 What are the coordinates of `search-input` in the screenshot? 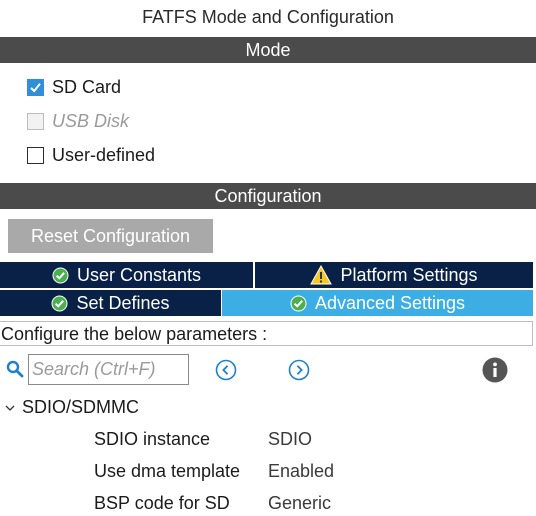 It's located at (108, 369).